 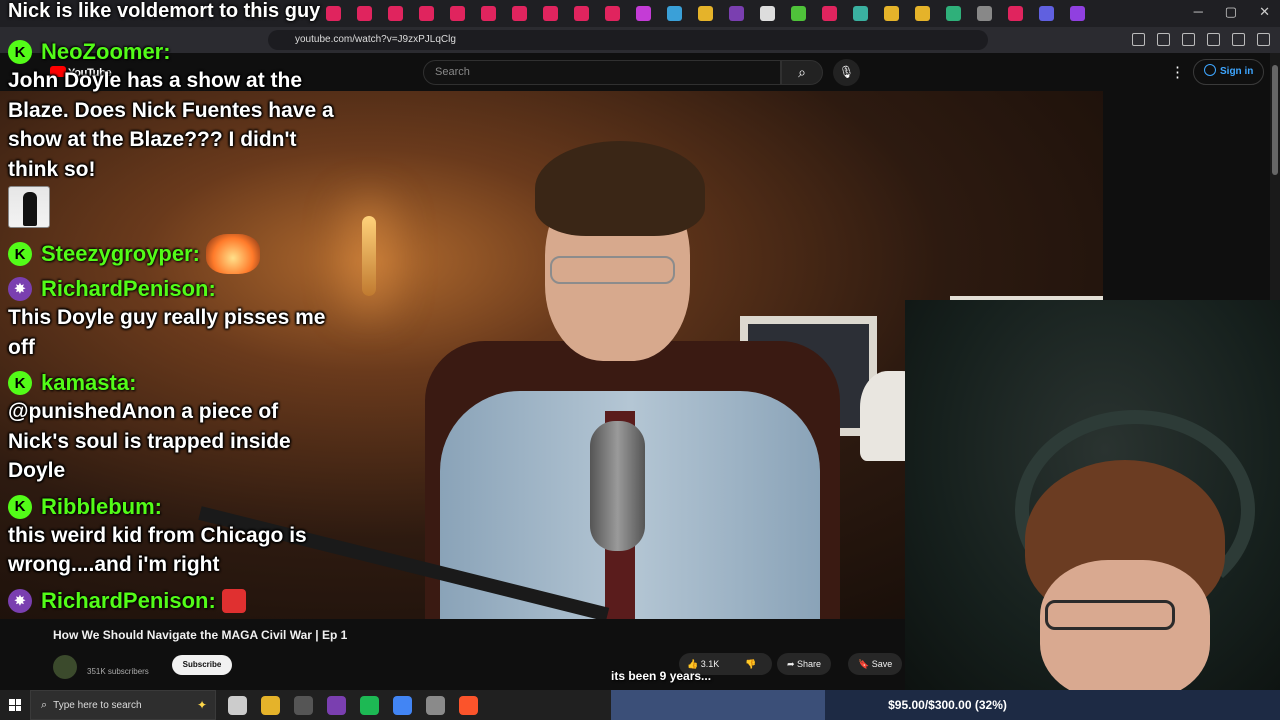 I want to click on share-icon: ➦, so click(x=792, y=664).